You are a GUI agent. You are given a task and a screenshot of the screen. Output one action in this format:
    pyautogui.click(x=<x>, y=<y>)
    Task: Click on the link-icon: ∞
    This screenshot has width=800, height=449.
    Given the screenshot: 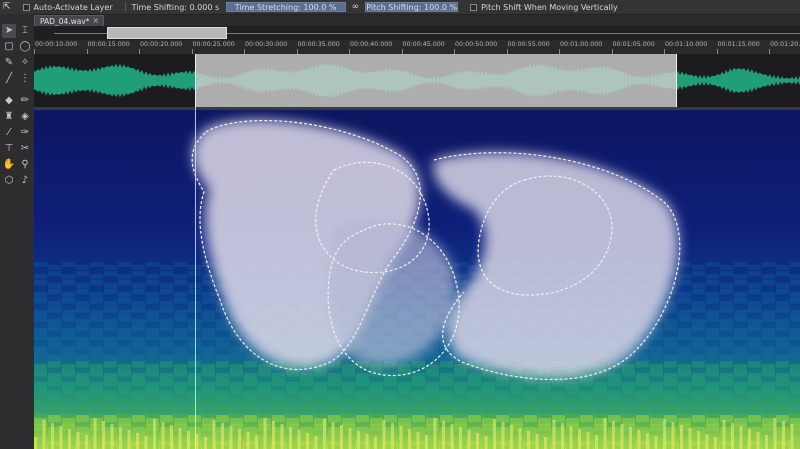 What is the action you would take?
    pyautogui.click(x=356, y=7)
    